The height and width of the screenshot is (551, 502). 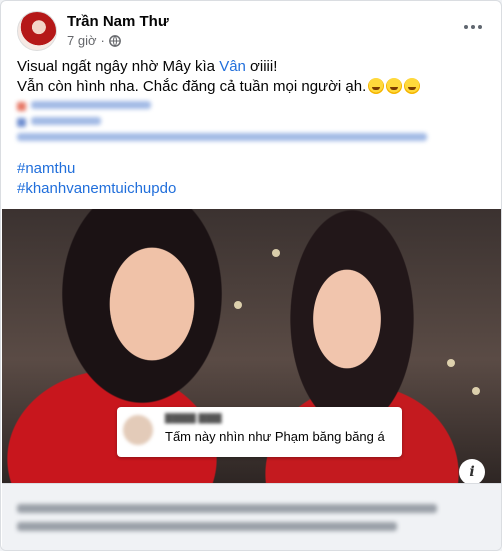 What do you see at coordinates (37, 31) in the screenshot?
I see `author-avatar` at bounding box center [37, 31].